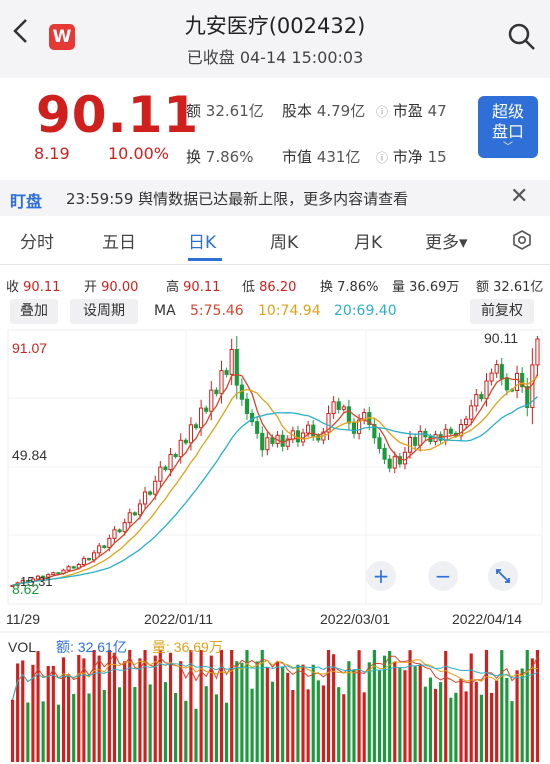 The image size is (550, 764). What do you see at coordinates (365, 311) in the screenshot?
I see `ma20-value: 20:69.40` at bounding box center [365, 311].